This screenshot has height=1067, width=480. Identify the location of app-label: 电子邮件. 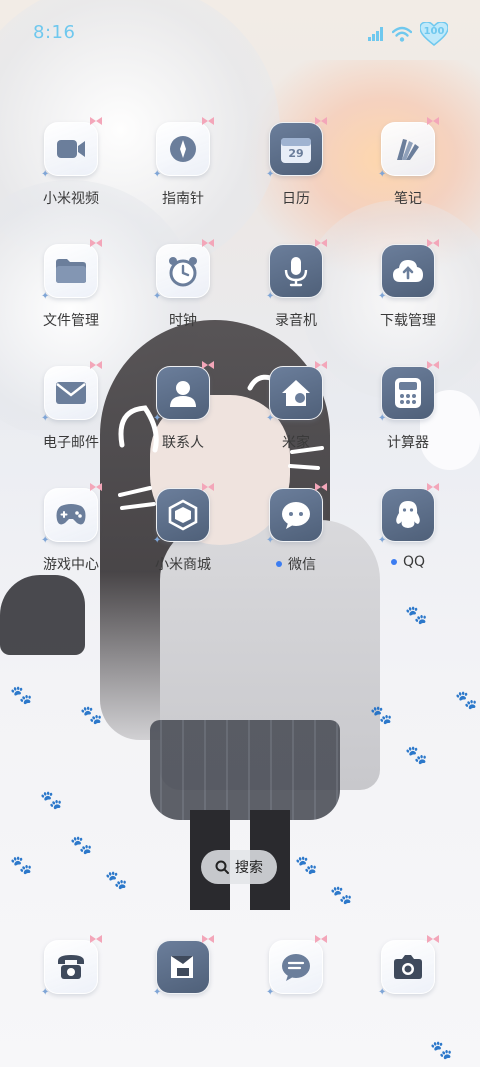
(71, 443).